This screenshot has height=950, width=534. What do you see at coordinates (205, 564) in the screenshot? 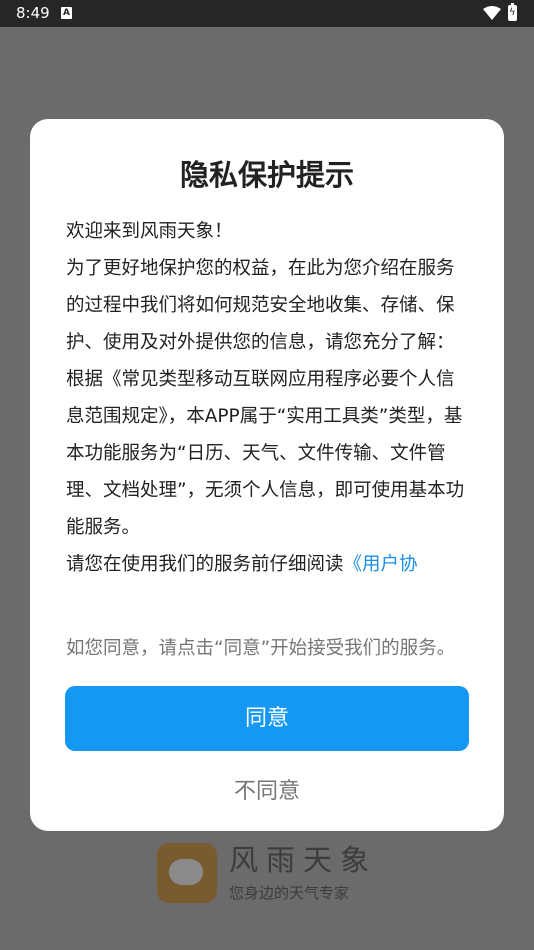
I see `read-prompt-text: 请您在使用我们的服务前仔细阅读` at bounding box center [205, 564].